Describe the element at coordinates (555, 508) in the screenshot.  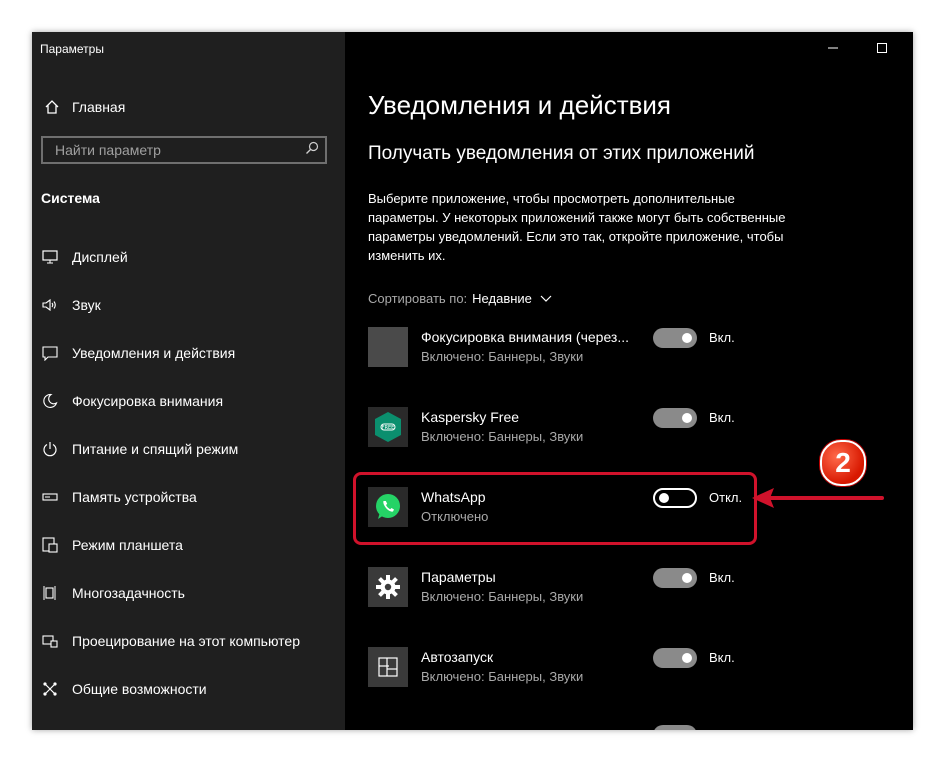
I see `annotation-highlight-box` at that location.